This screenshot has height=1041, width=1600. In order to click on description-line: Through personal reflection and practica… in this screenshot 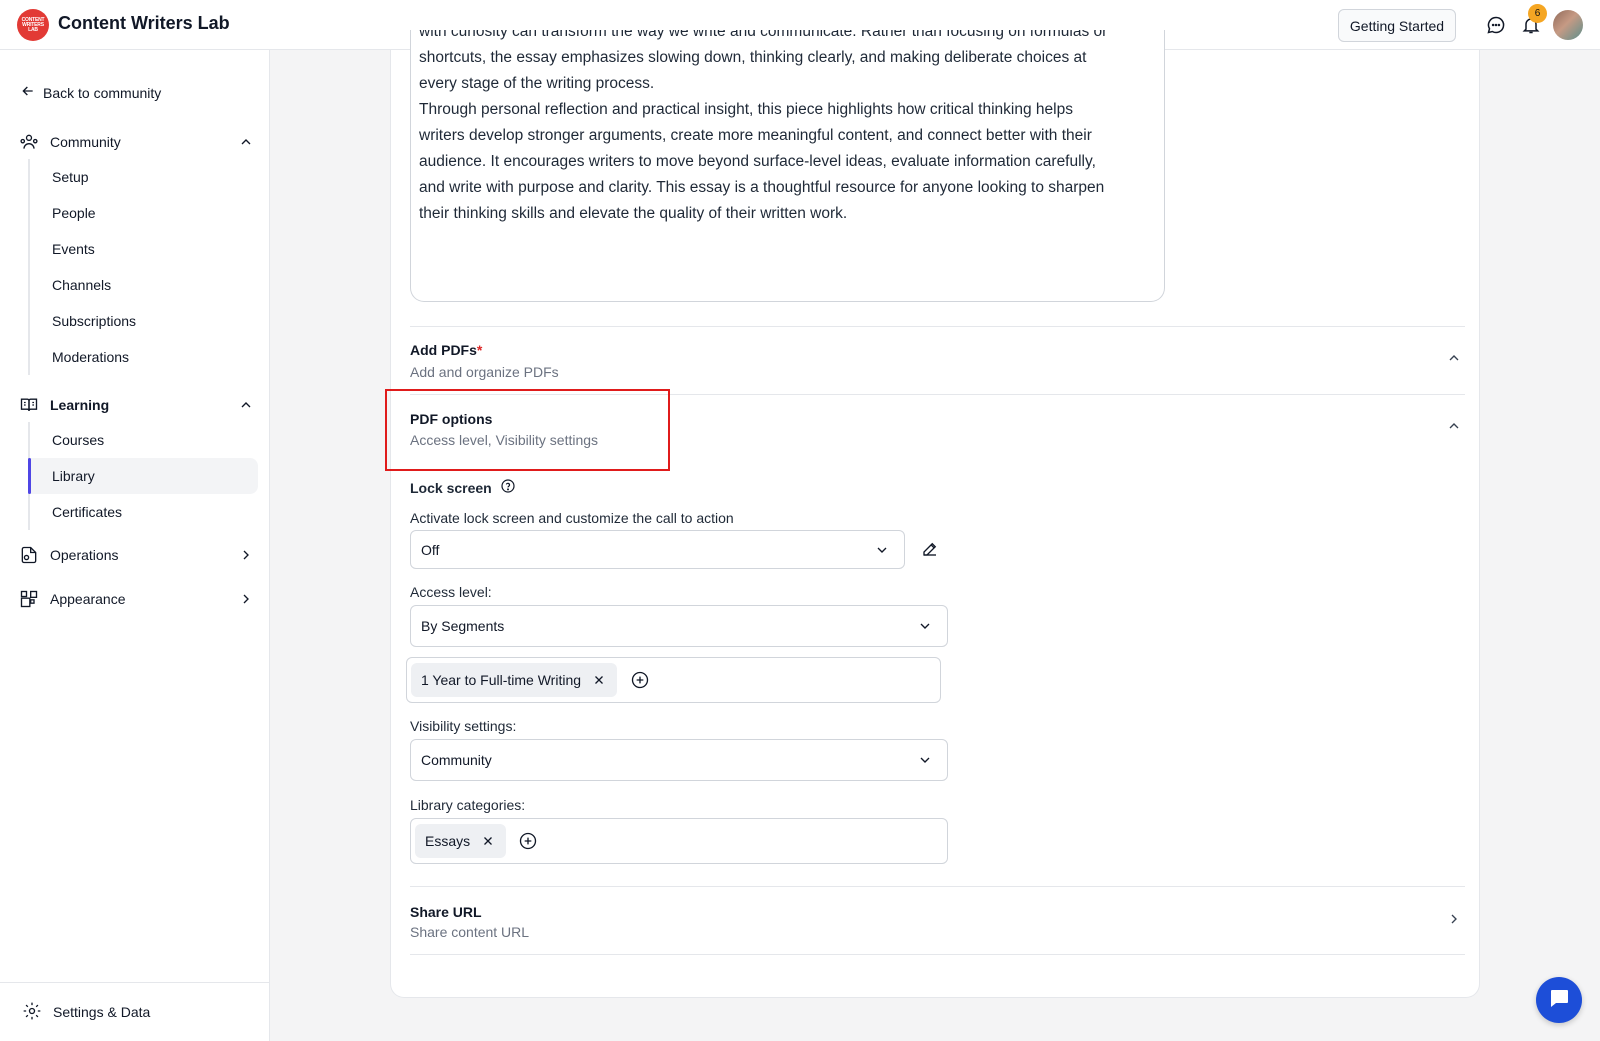, I will do `click(746, 109)`.